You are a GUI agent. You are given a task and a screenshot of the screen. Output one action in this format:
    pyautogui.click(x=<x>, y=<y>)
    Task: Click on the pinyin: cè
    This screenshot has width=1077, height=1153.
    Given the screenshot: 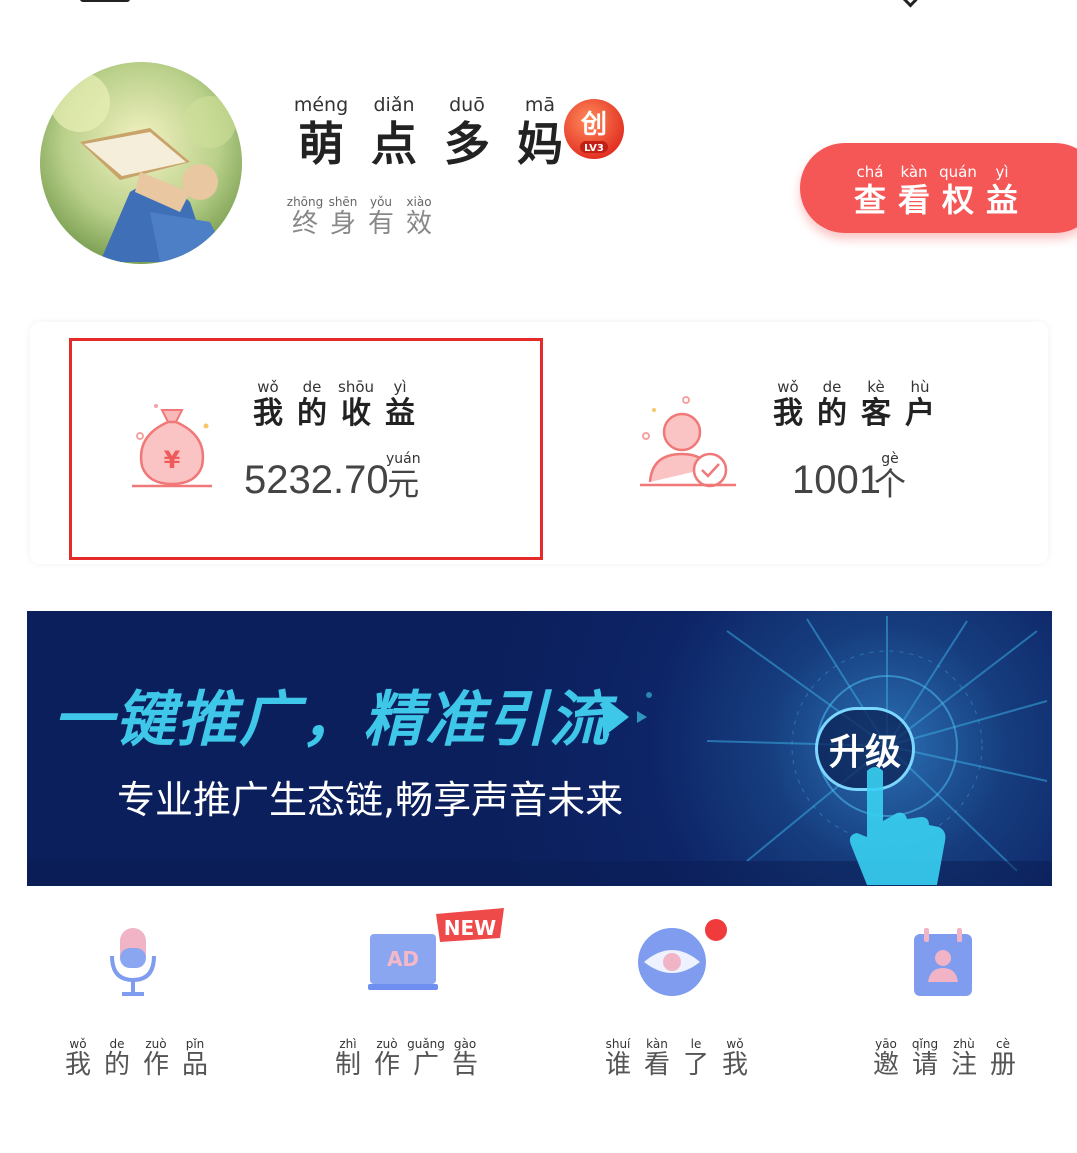 What is the action you would take?
    pyautogui.click(x=1003, y=1044)
    